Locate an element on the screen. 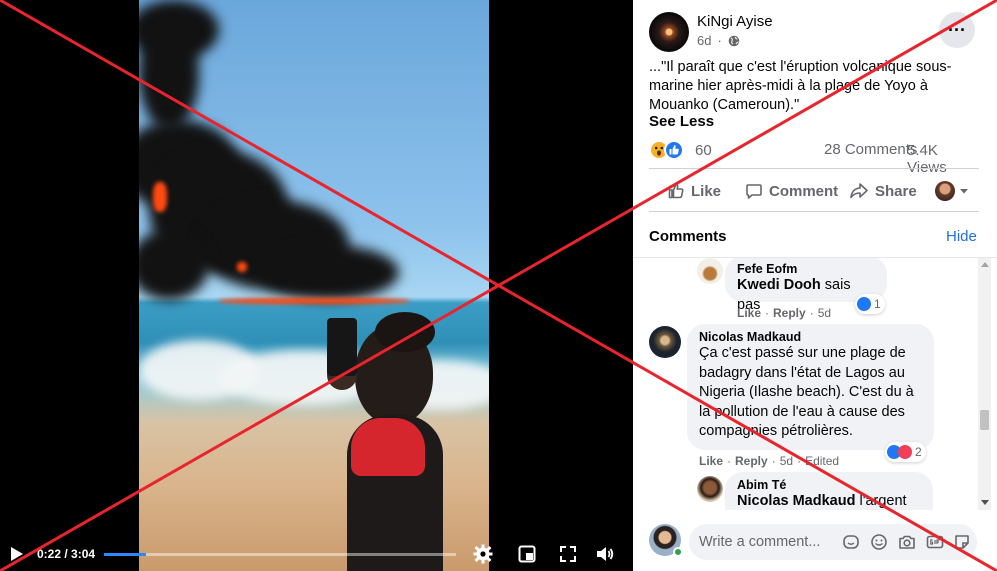  post-meta: 6d · is located at coordinates (718, 40).